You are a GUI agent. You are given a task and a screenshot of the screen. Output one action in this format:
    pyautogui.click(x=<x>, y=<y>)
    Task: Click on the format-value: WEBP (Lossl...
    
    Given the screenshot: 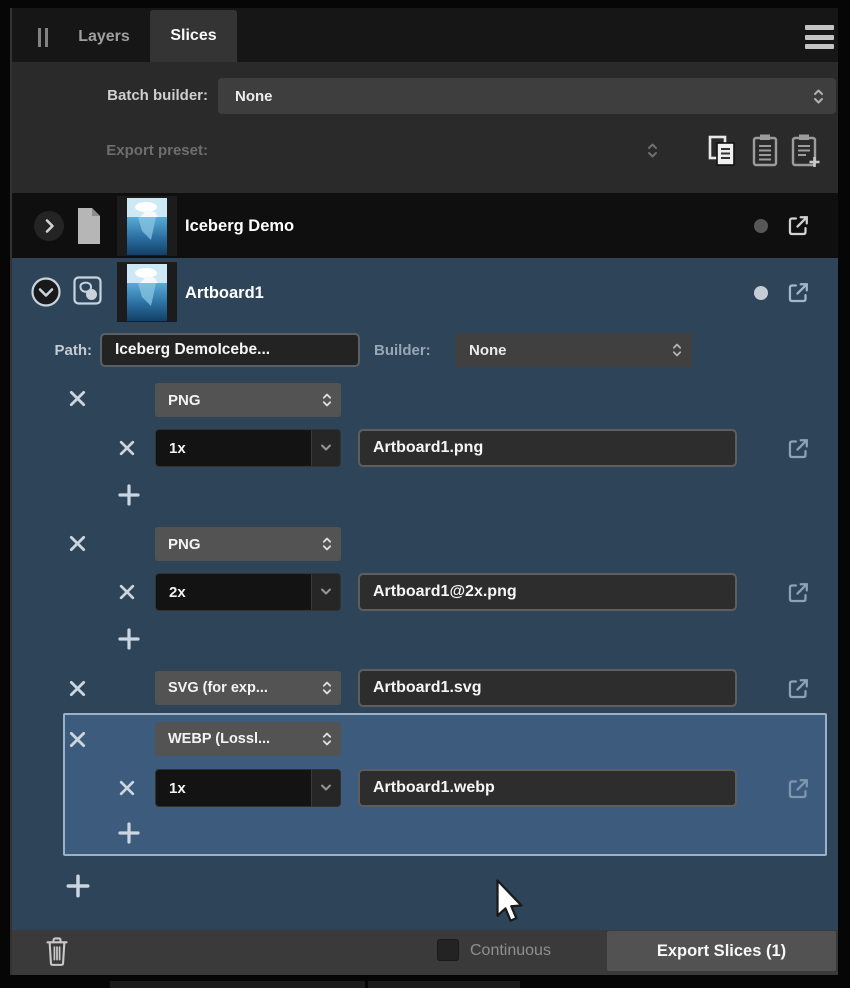 What is the action you would take?
    pyautogui.click(x=219, y=739)
    